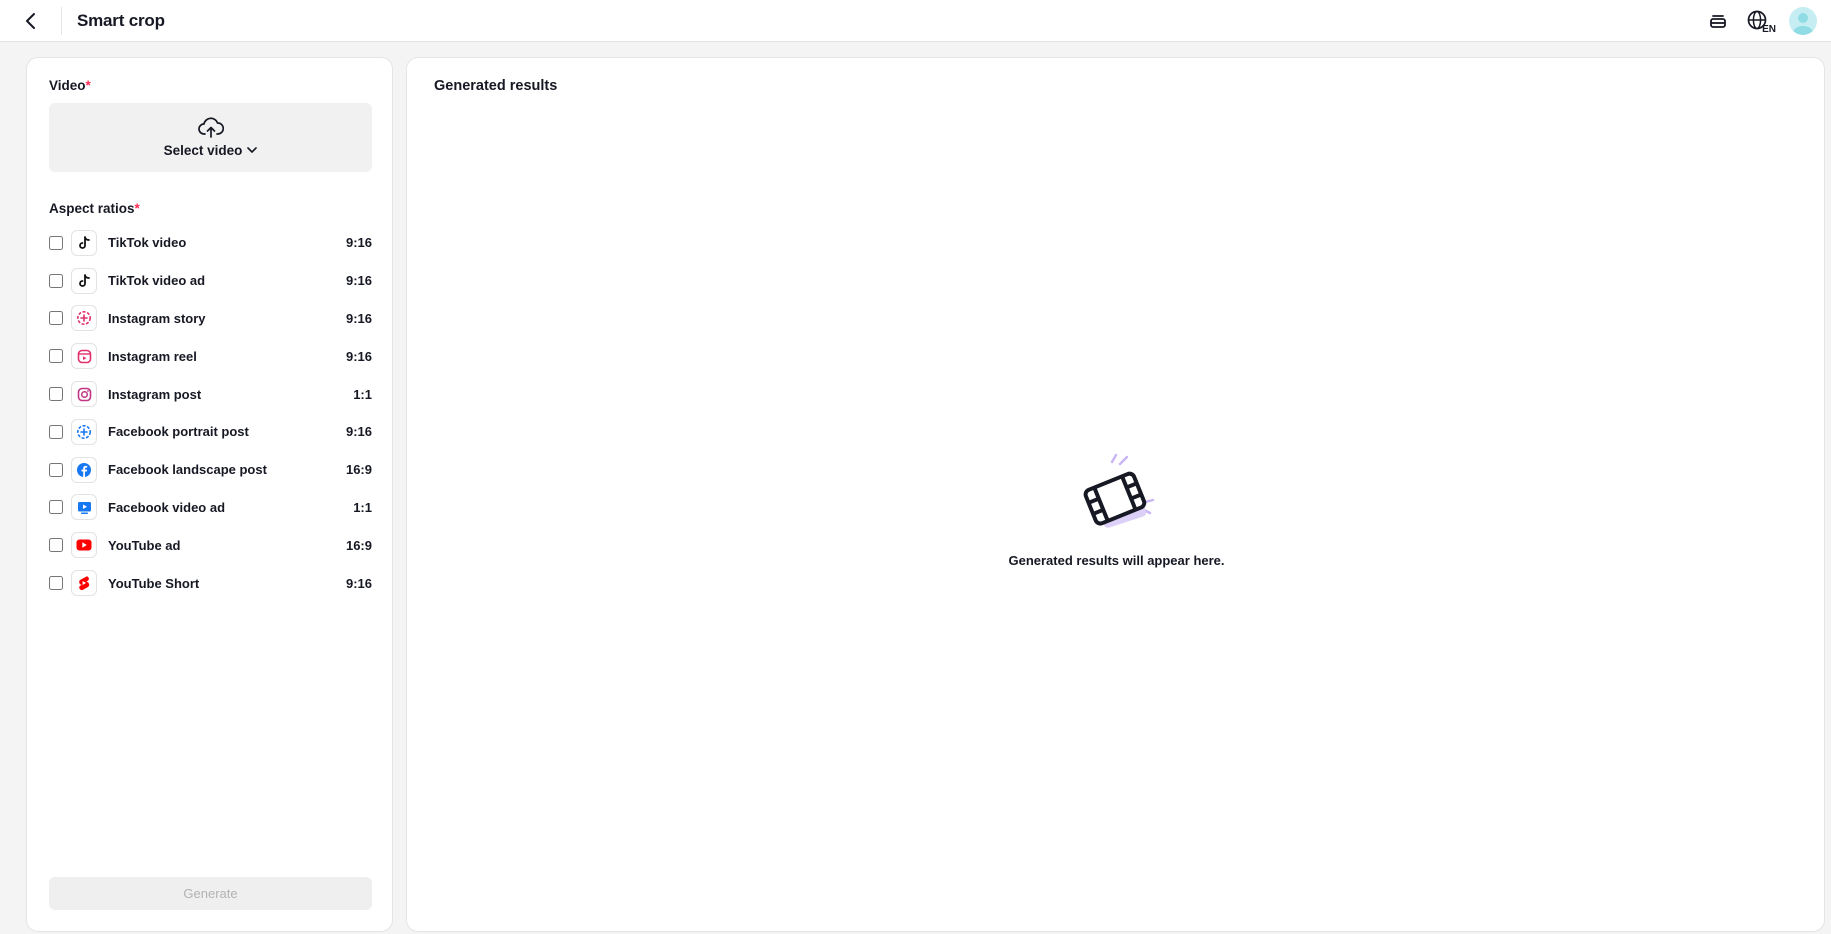 This screenshot has height=934, width=1831. What do you see at coordinates (84, 318) in the screenshot?
I see `instagram-story-icon` at bounding box center [84, 318].